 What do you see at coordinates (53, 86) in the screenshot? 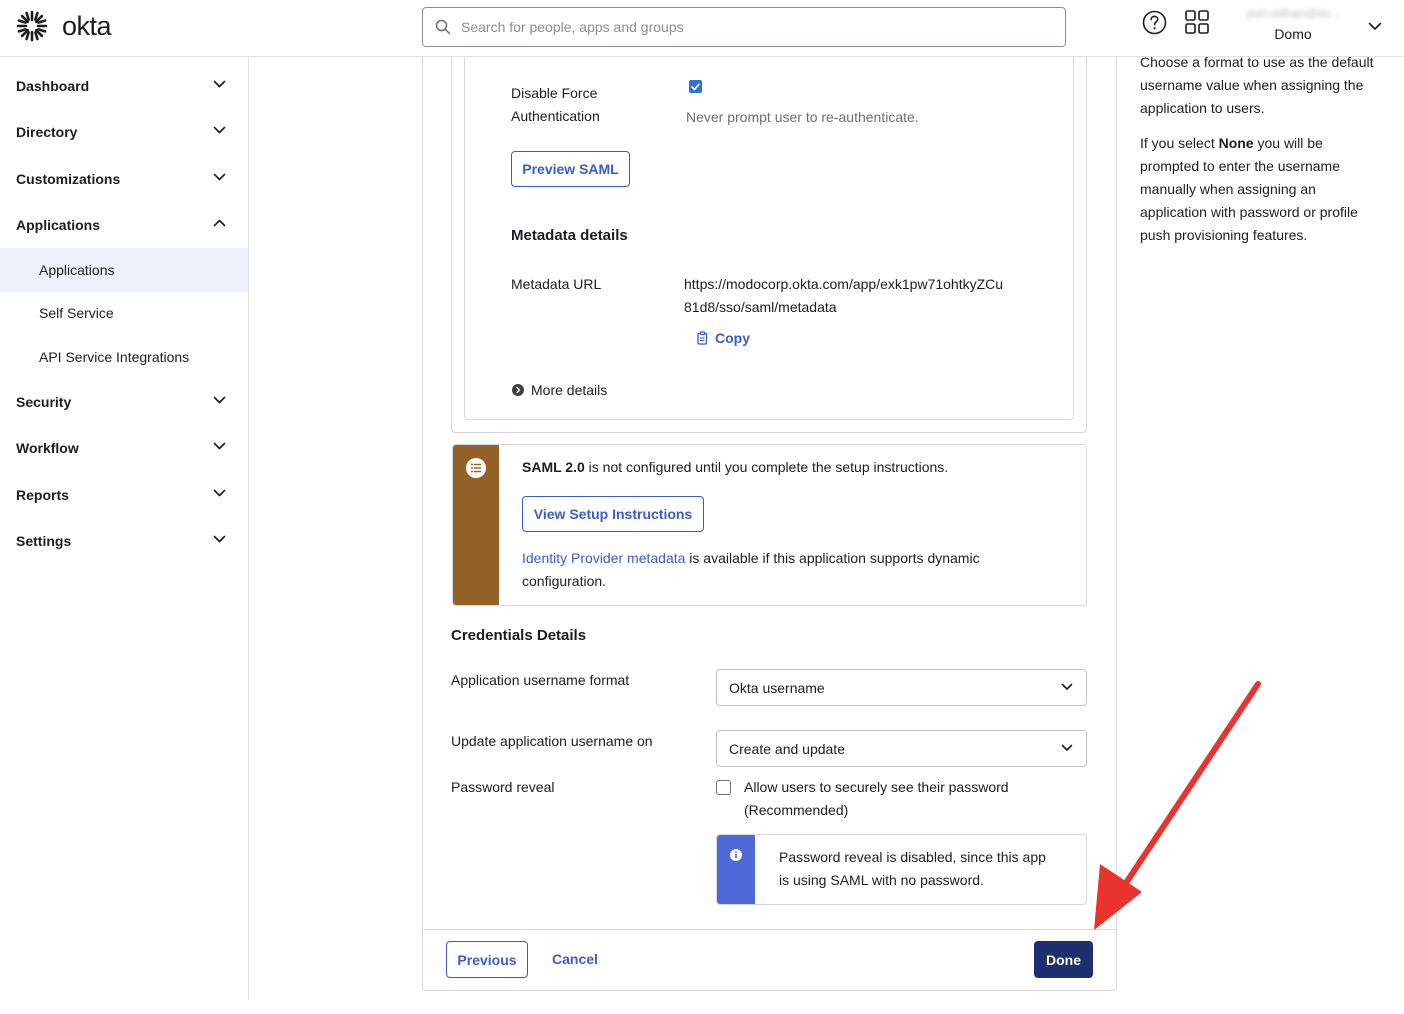
I see `sidebar-item-label: Dashboard` at bounding box center [53, 86].